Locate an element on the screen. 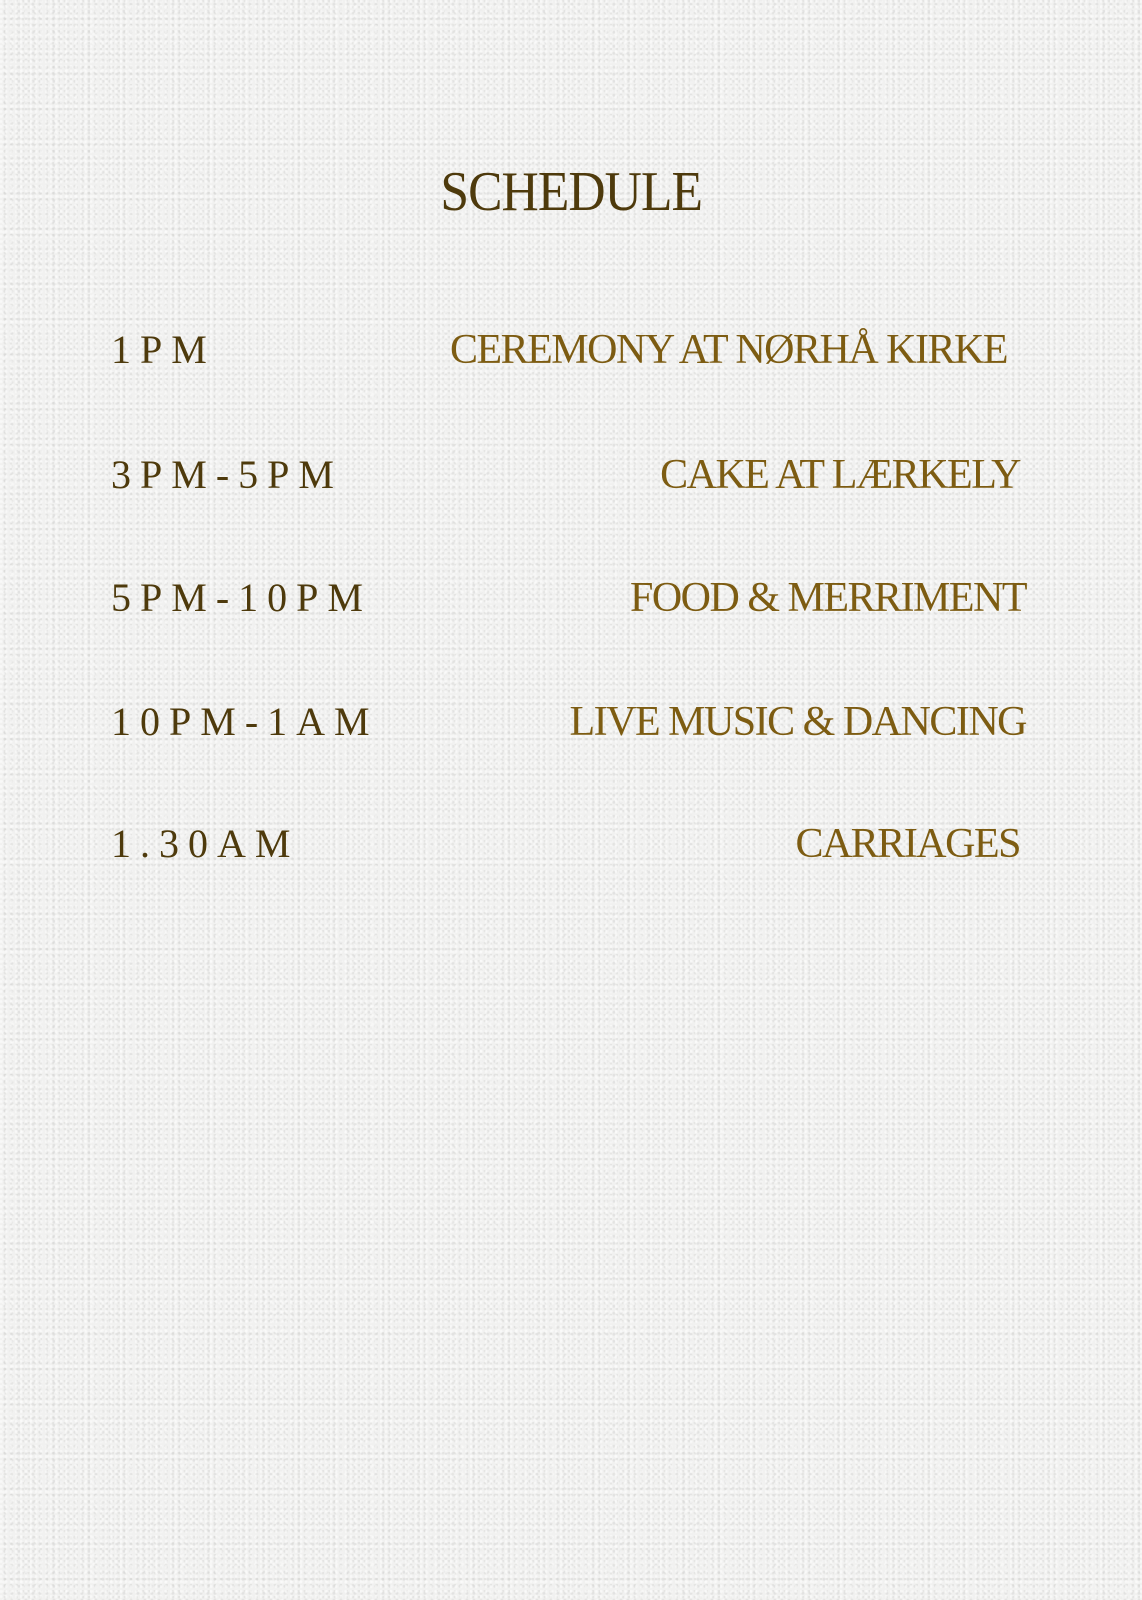  schedule-row: 10PM-1AM LIVE MUSIC & DANCING is located at coordinates (571, 722).